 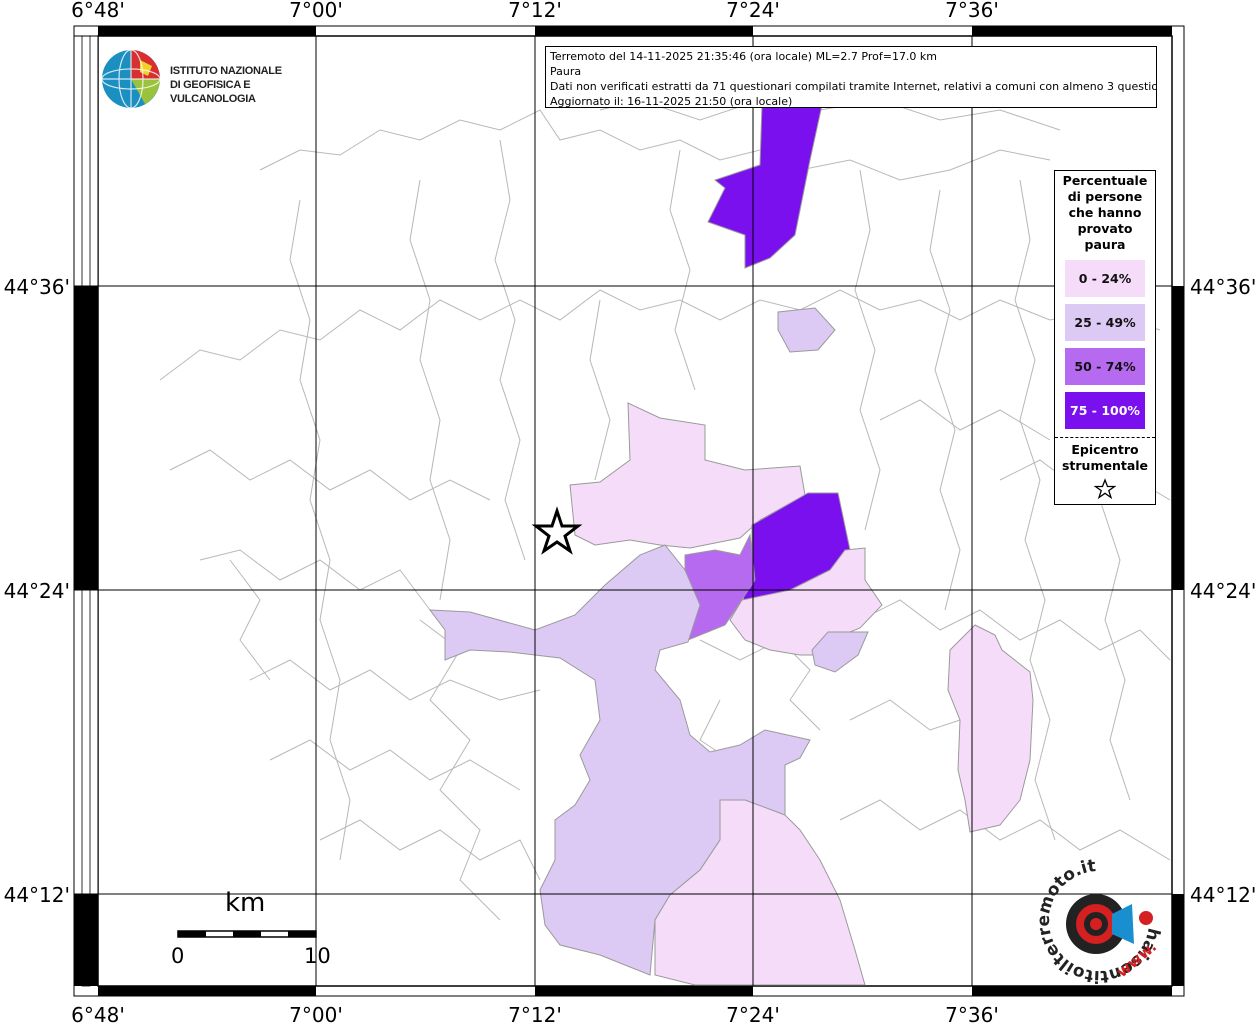 What do you see at coordinates (317, 956) in the screenshot?
I see `scale-end: 10` at bounding box center [317, 956].